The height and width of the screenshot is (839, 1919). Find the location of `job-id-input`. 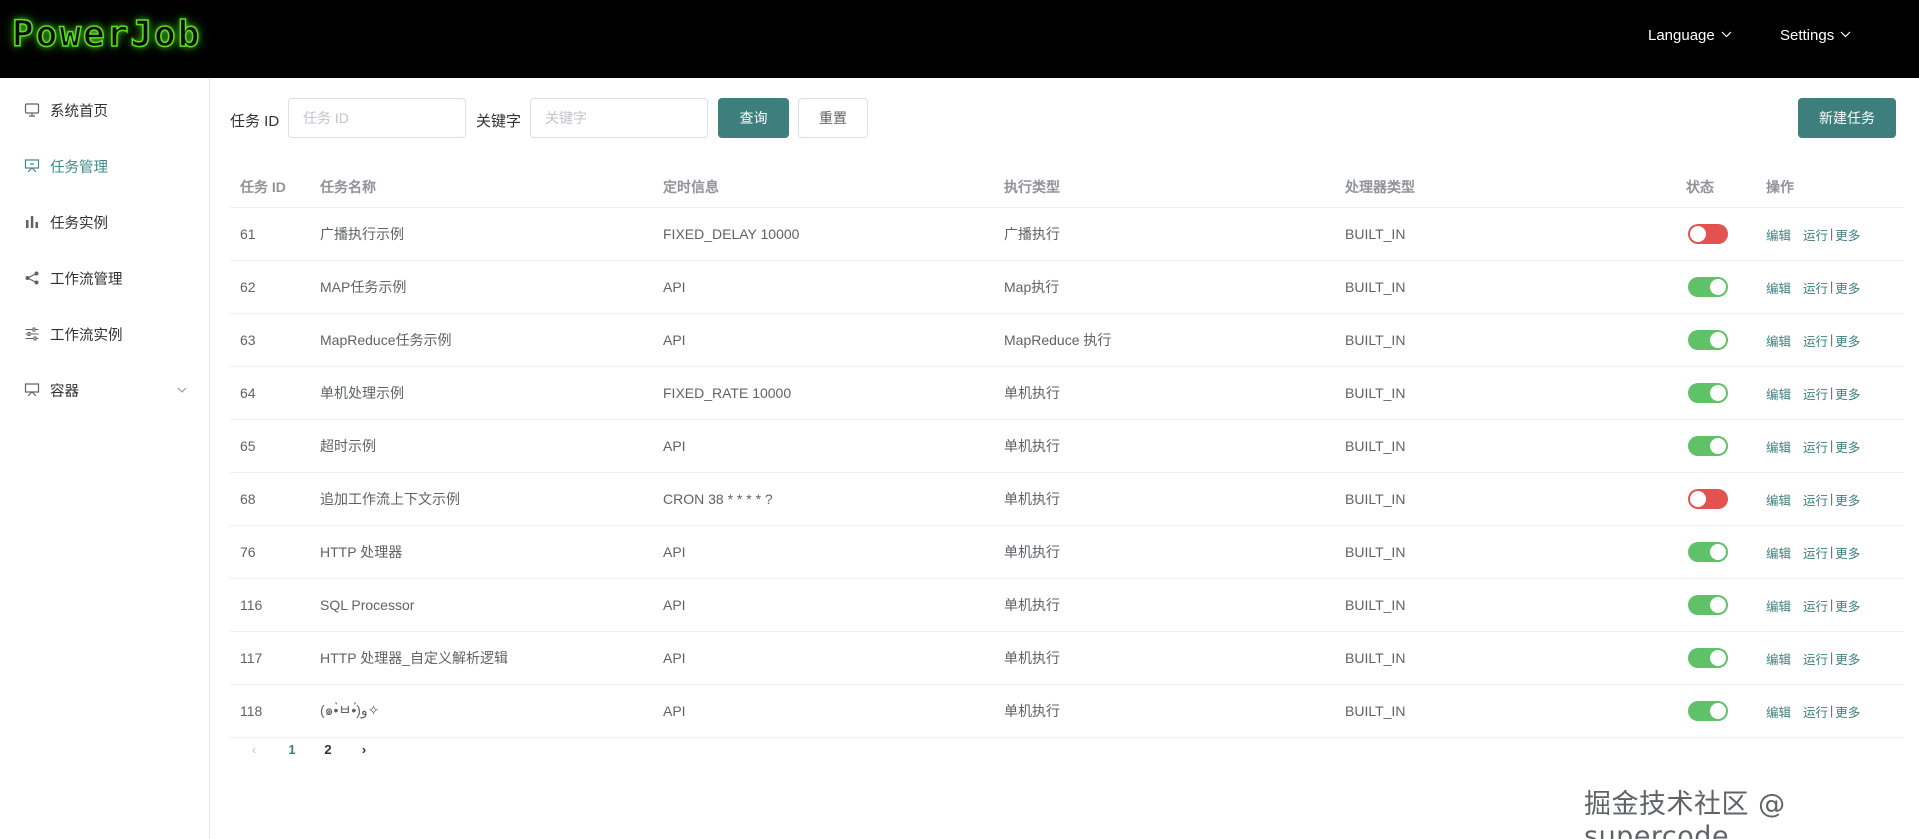

job-id-input is located at coordinates (377, 118).